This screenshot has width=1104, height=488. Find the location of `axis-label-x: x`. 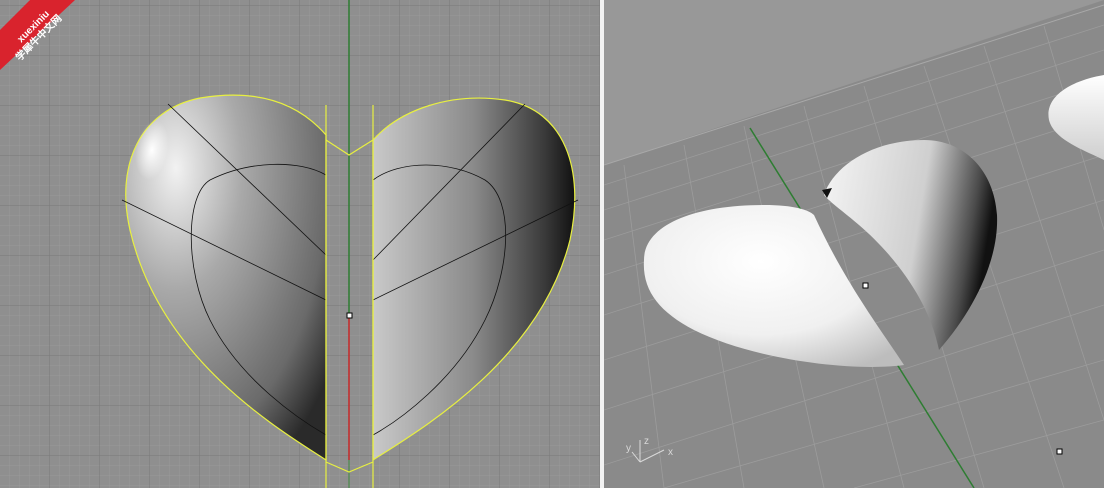

axis-label-x: x is located at coordinates (670, 452).